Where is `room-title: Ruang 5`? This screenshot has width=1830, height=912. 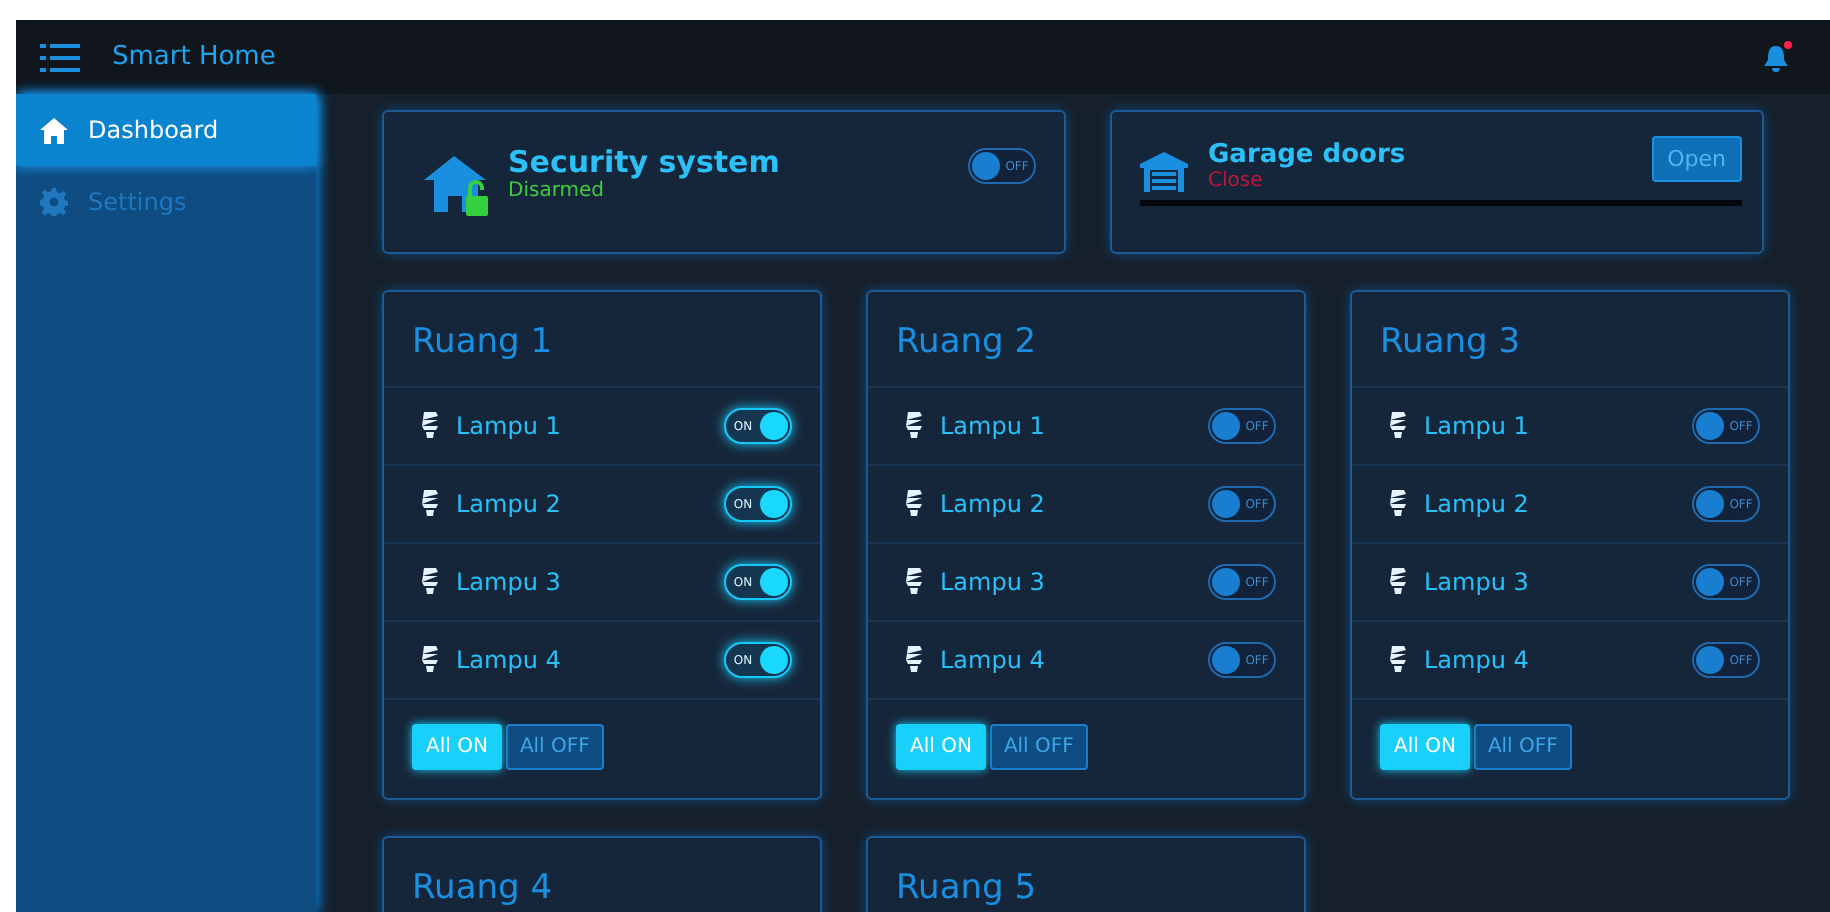 room-title: Ruang 5 is located at coordinates (966, 889).